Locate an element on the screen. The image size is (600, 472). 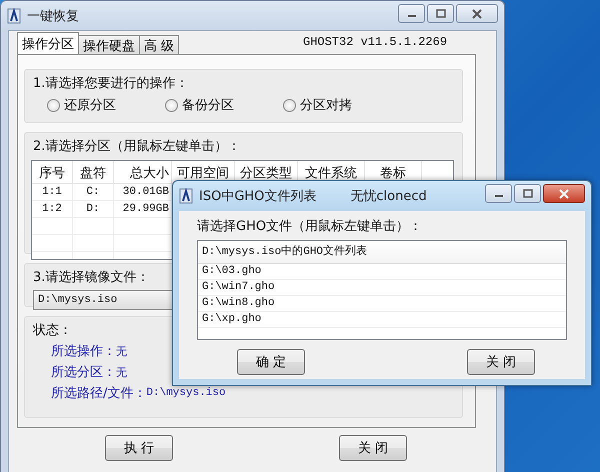
version-label: GHOST32 v11.5.1.2269 is located at coordinates (375, 42).